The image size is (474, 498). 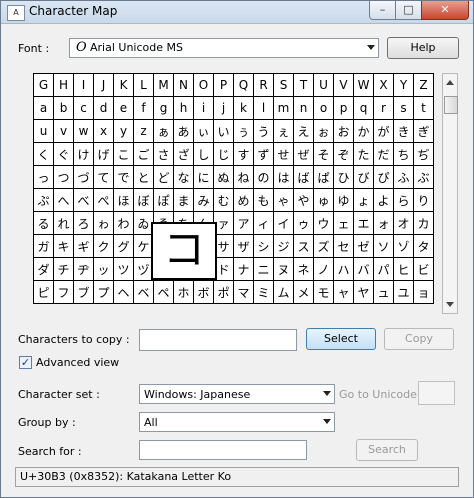 I want to click on grid-cell: ぅ, so click(x=243, y=131).